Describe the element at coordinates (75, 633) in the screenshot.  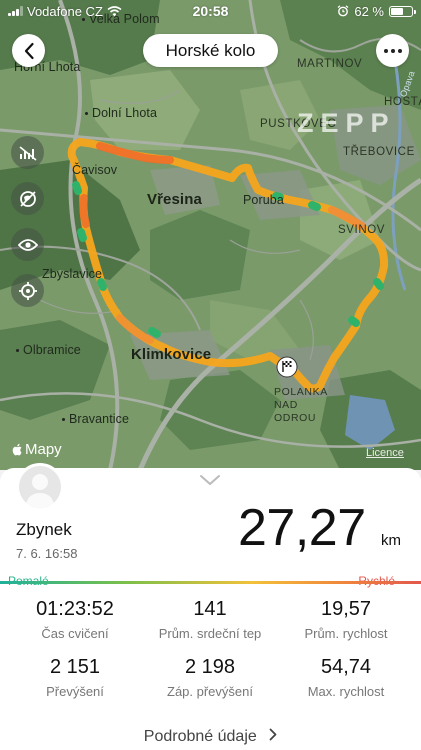
I see `stat-label: Čas cvičení` at that location.